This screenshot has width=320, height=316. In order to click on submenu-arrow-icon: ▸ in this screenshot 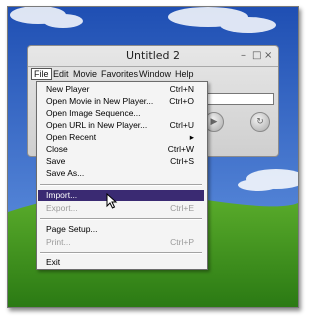, I will do `click(191, 137)`.